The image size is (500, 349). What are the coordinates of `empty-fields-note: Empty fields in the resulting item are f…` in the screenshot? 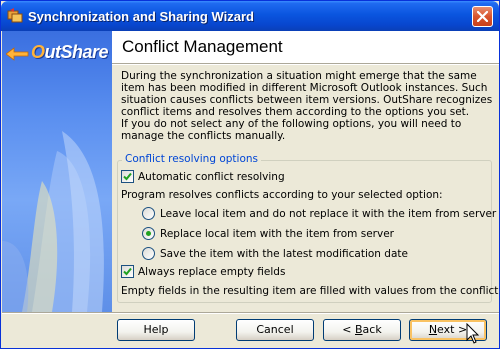 It's located at (309, 291).